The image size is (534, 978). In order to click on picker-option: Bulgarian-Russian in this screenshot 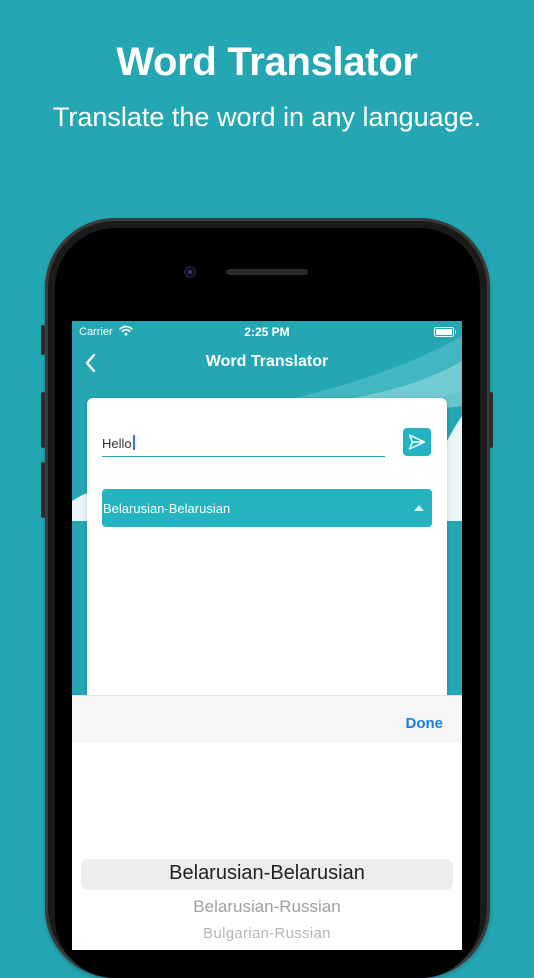, I will do `click(267, 933)`.